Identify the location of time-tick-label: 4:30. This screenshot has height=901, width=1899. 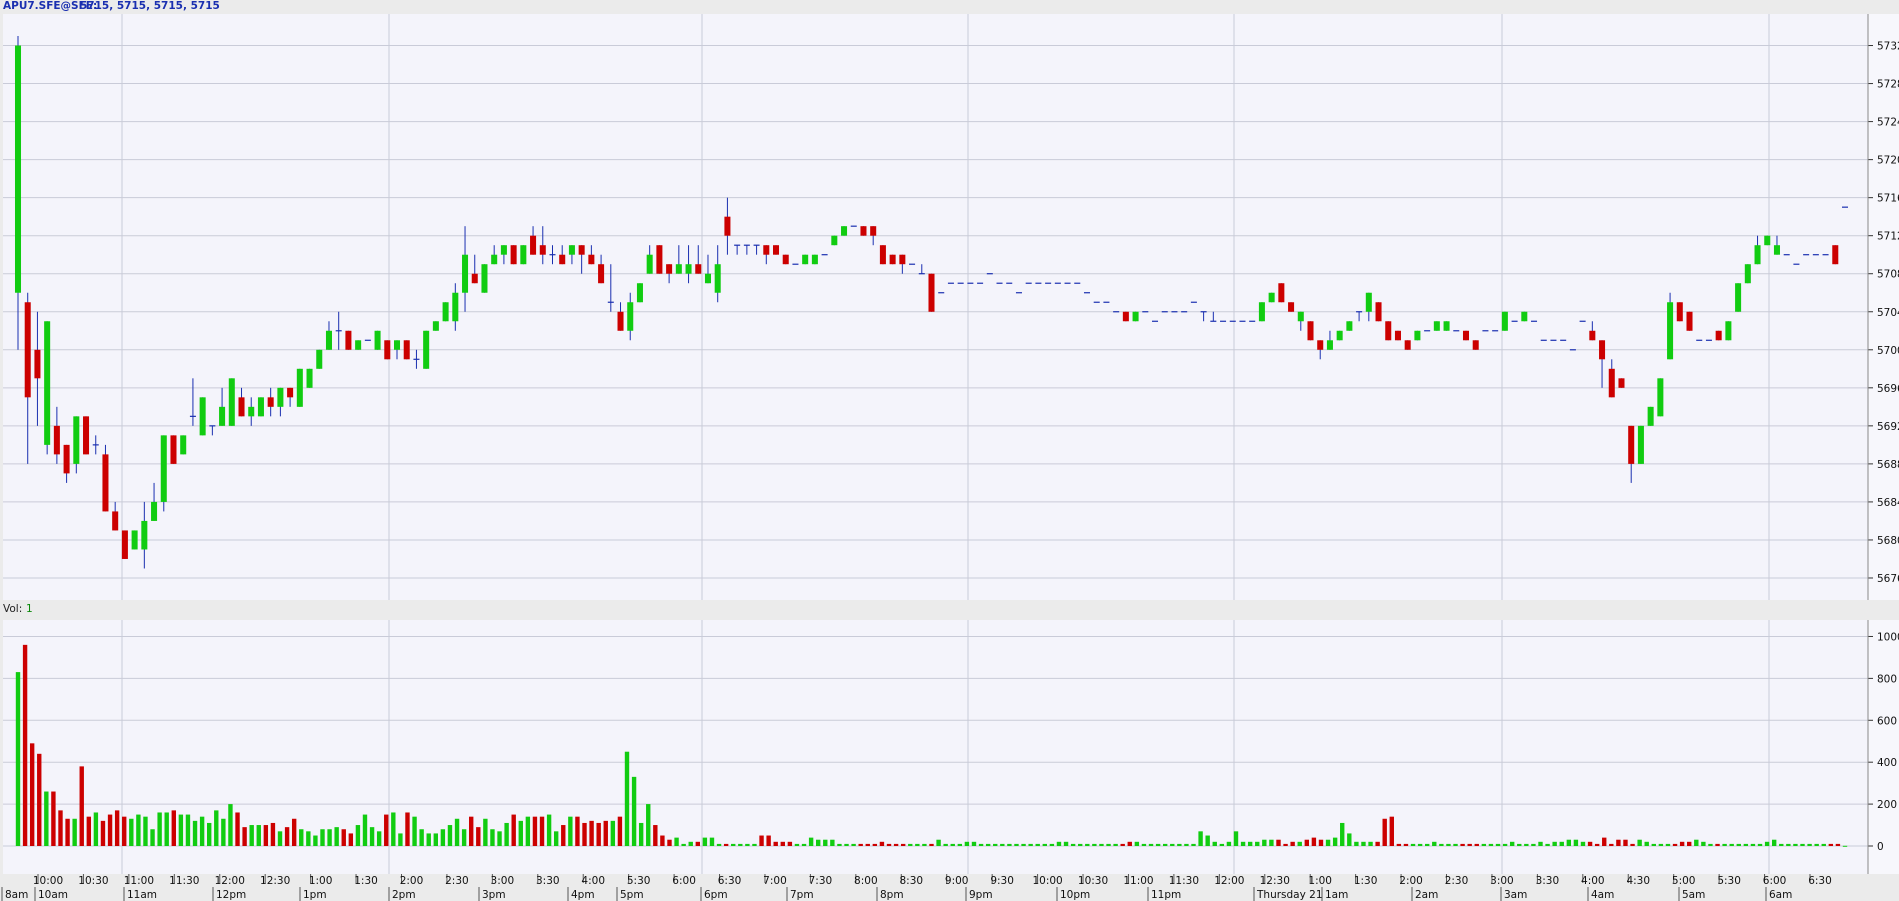
(1638, 881).